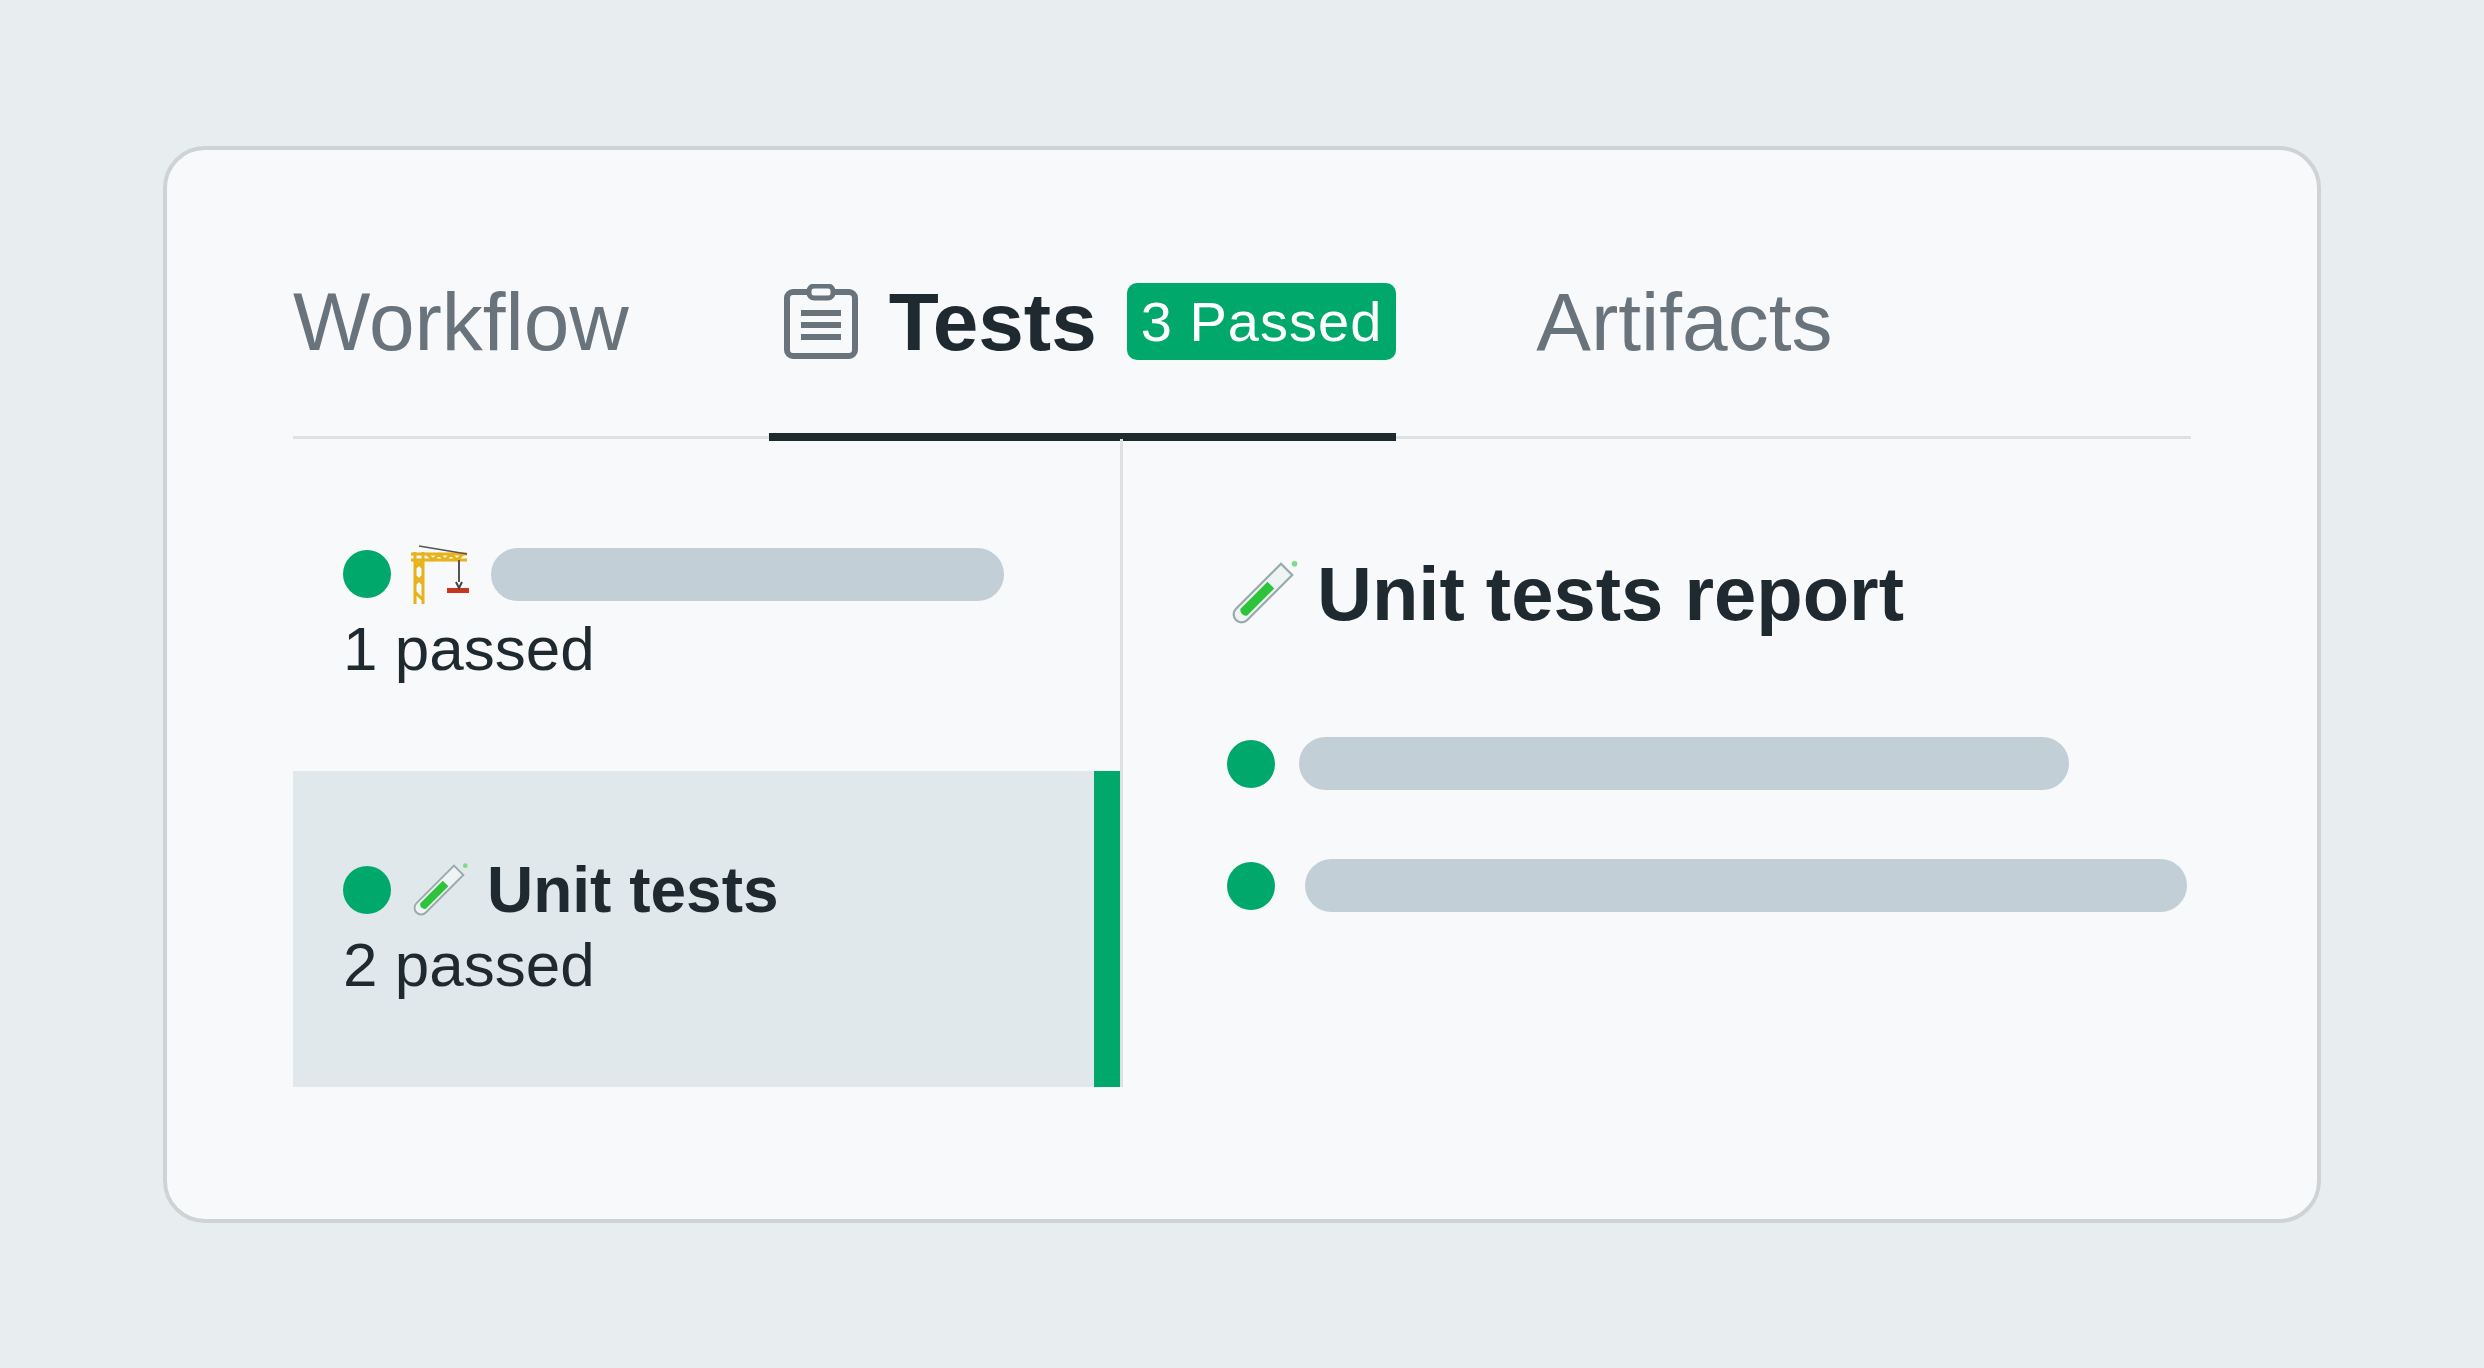 This screenshot has width=2484, height=1368. I want to click on suite-summary: 2 passed, so click(469, 964).